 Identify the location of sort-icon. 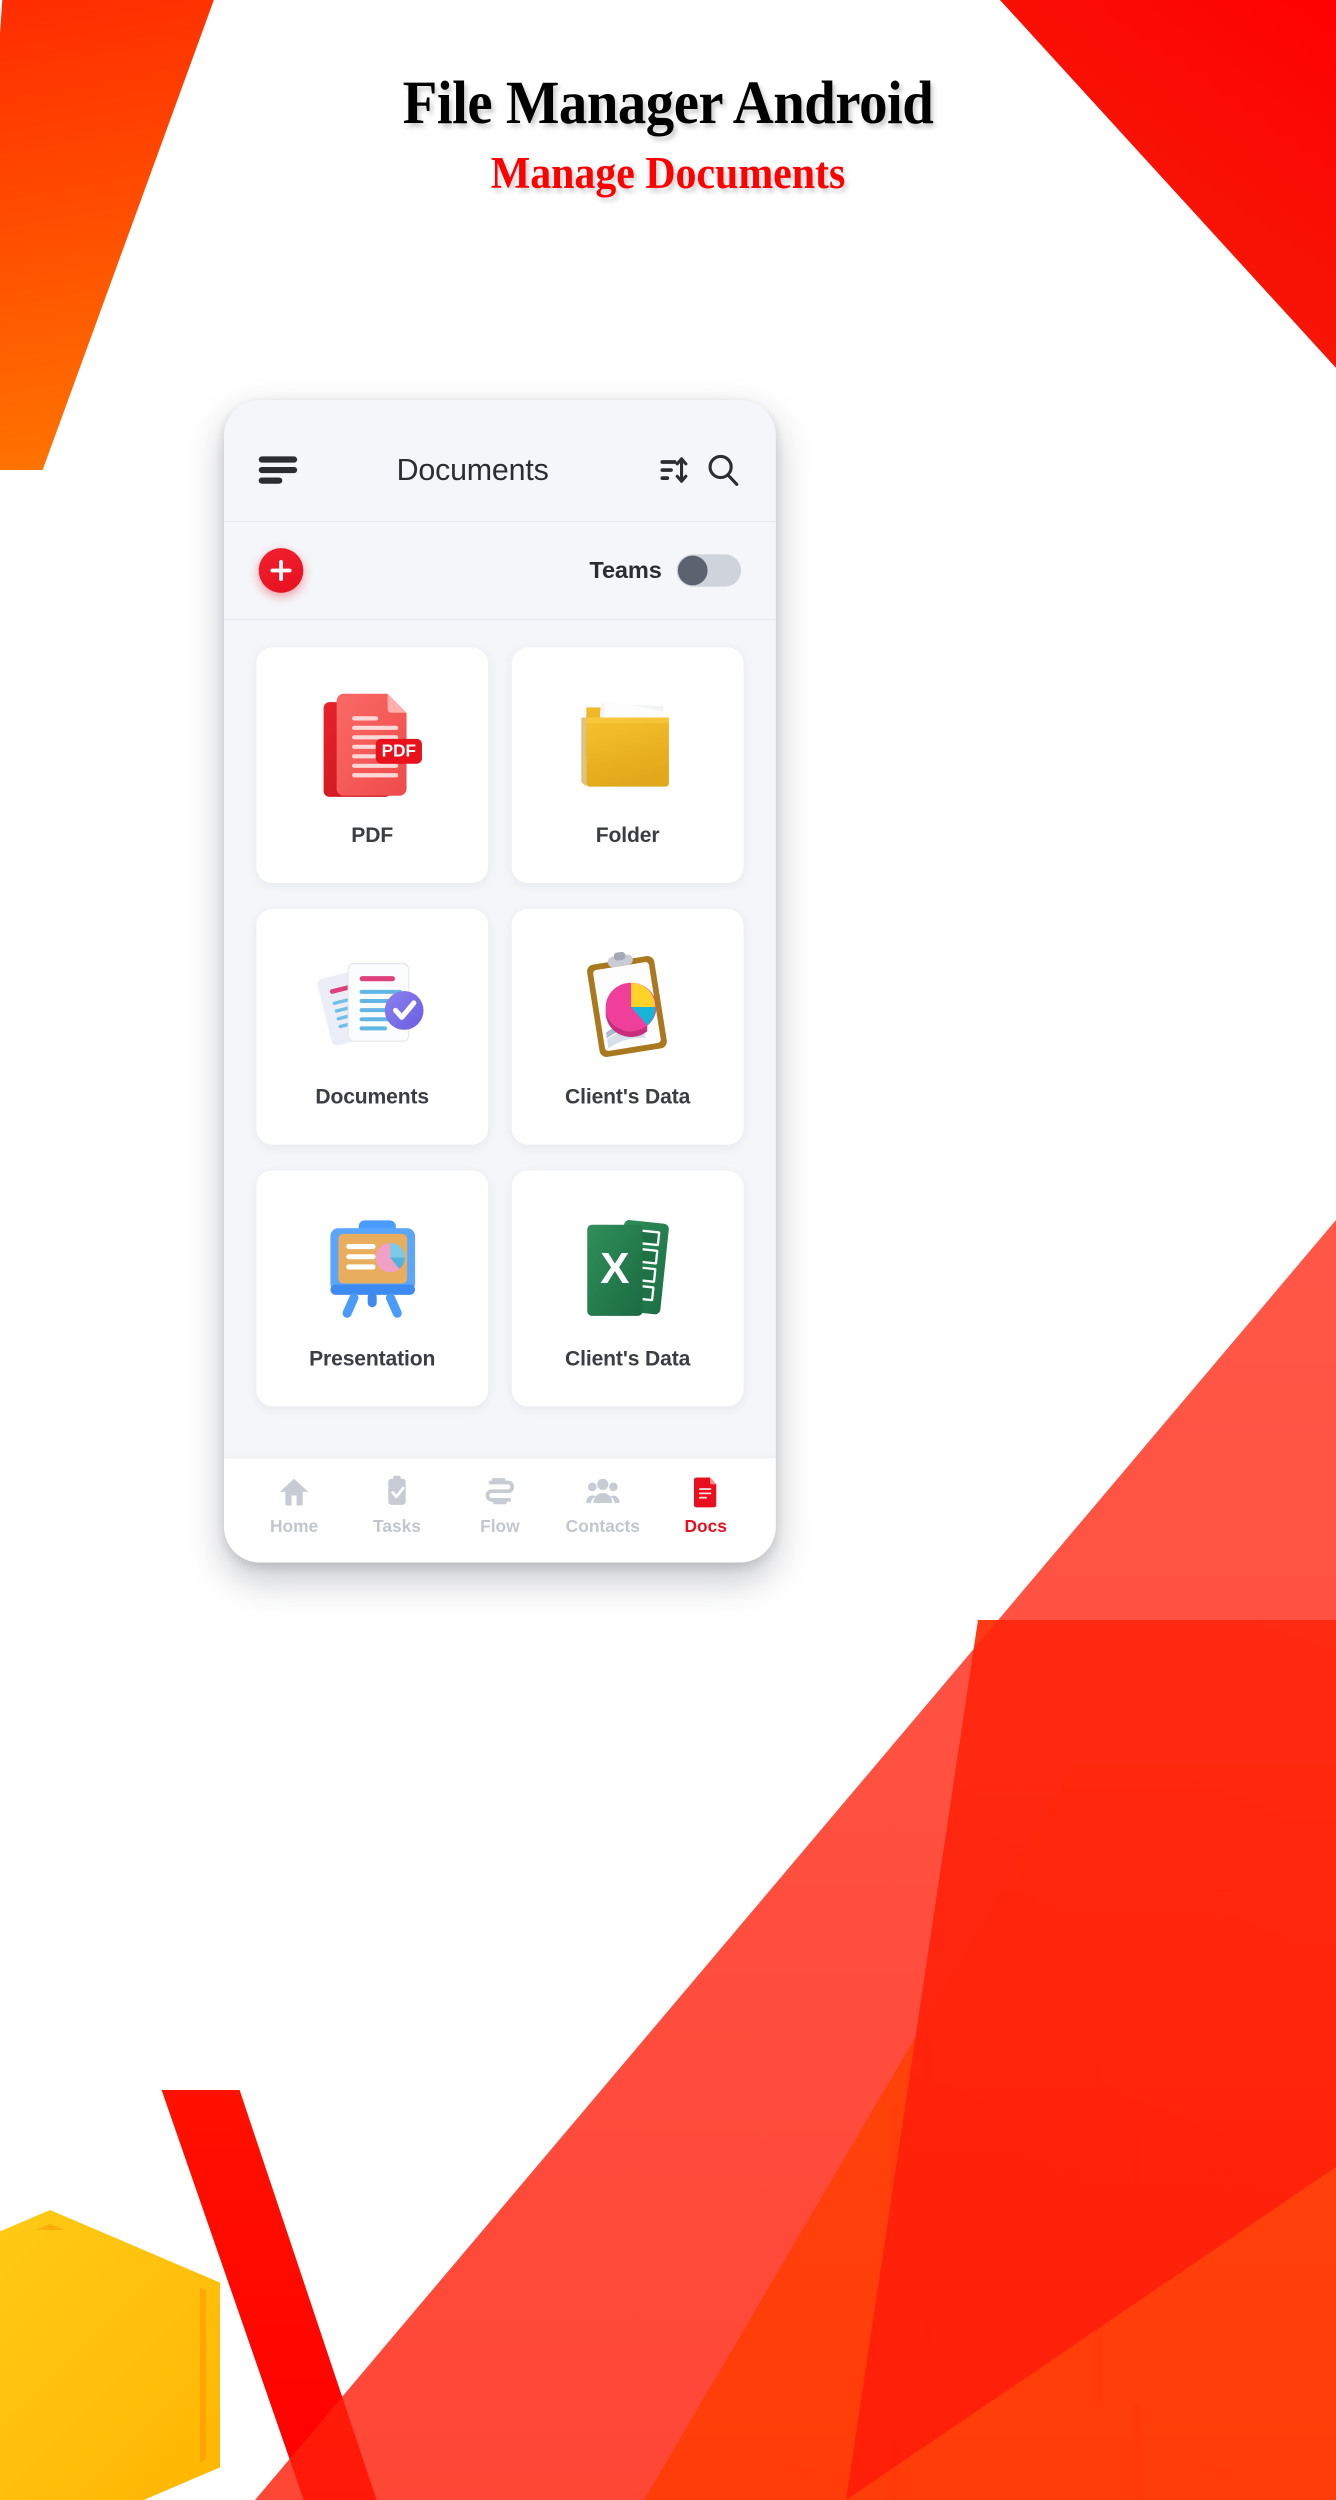
(675, 470).